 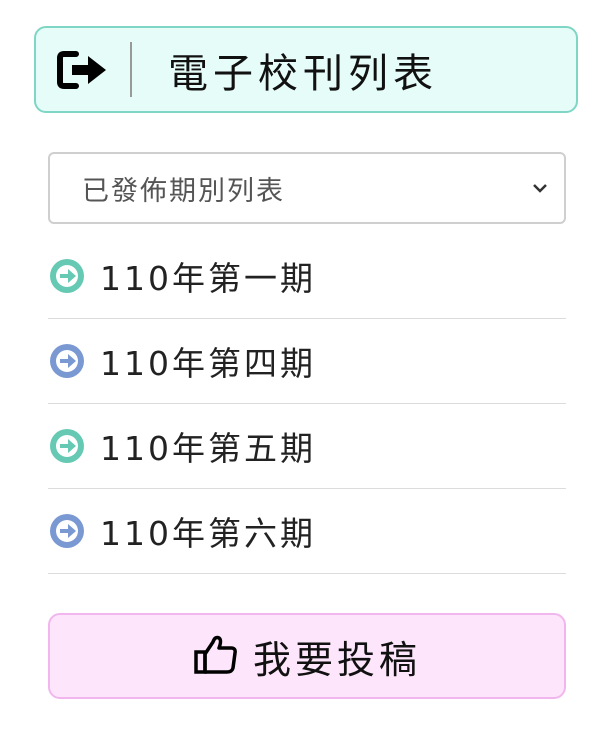 I want to click on issue-label: 110年第一期, so click(x=208, y=278).